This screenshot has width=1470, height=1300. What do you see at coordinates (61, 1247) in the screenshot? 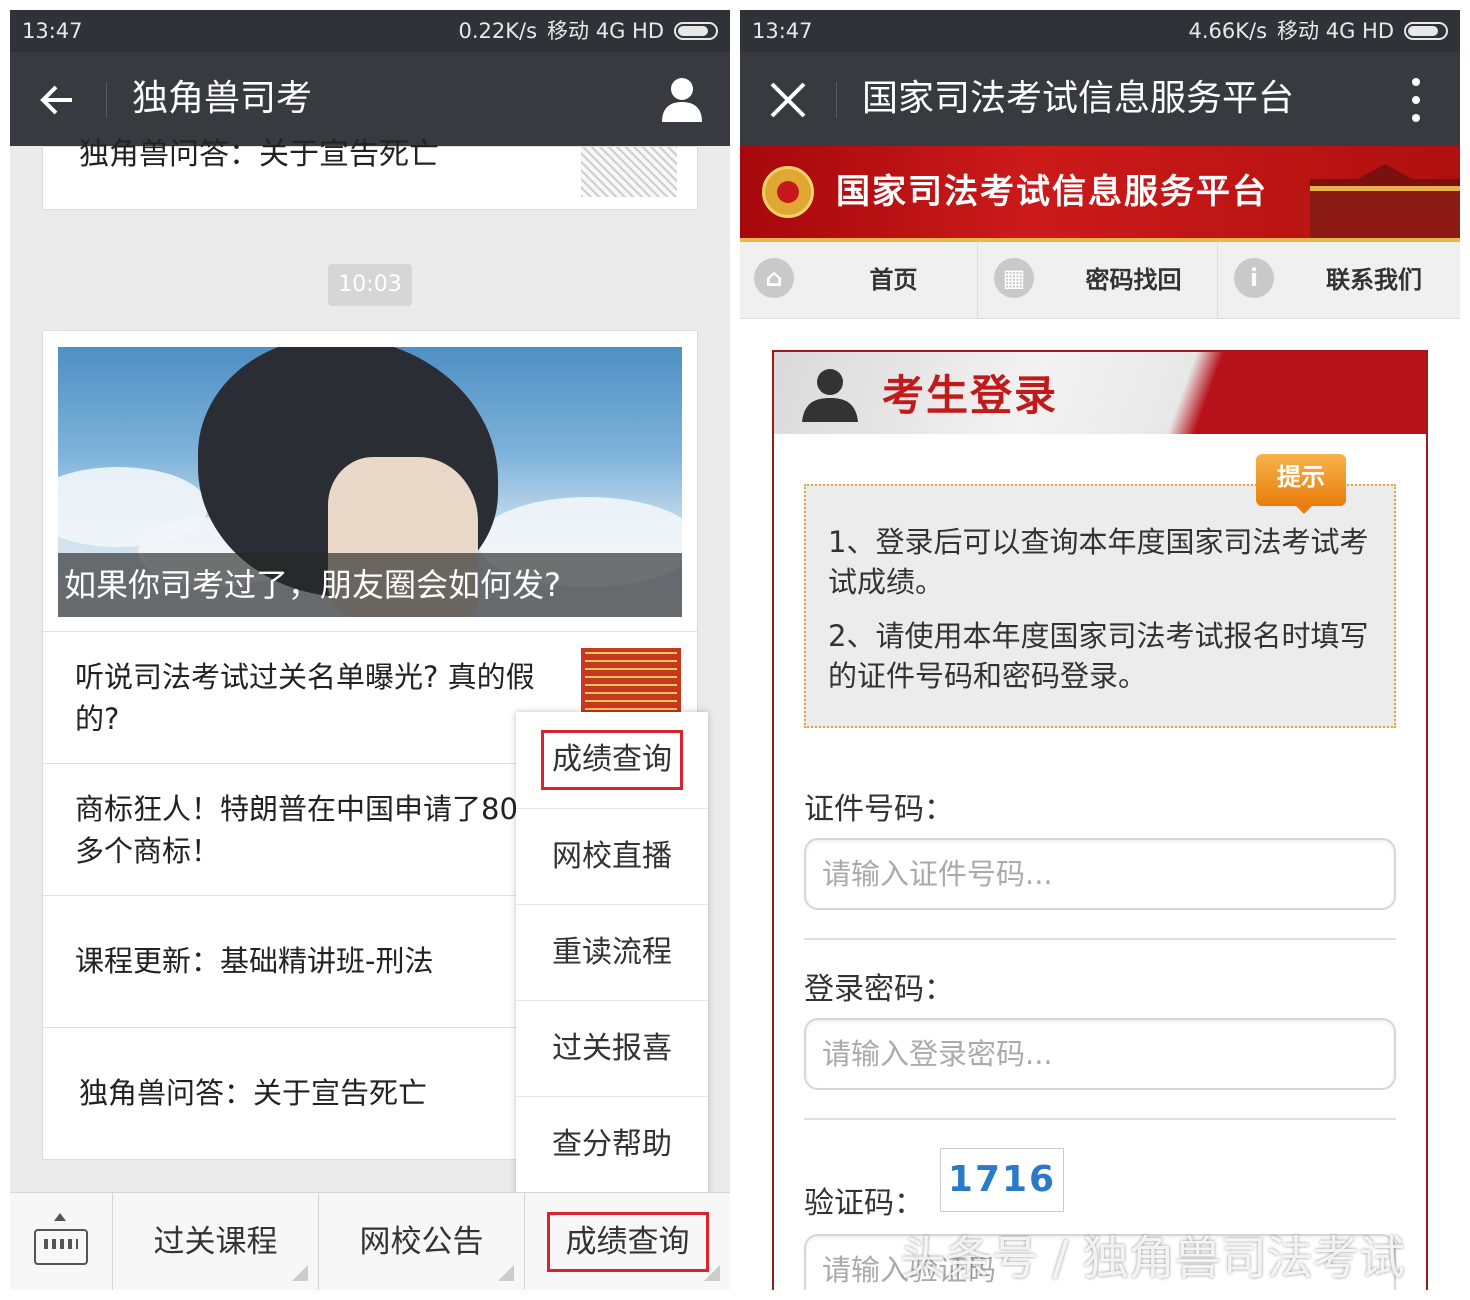
I see `keyboard-icon` at bounding box center [61, 1247].